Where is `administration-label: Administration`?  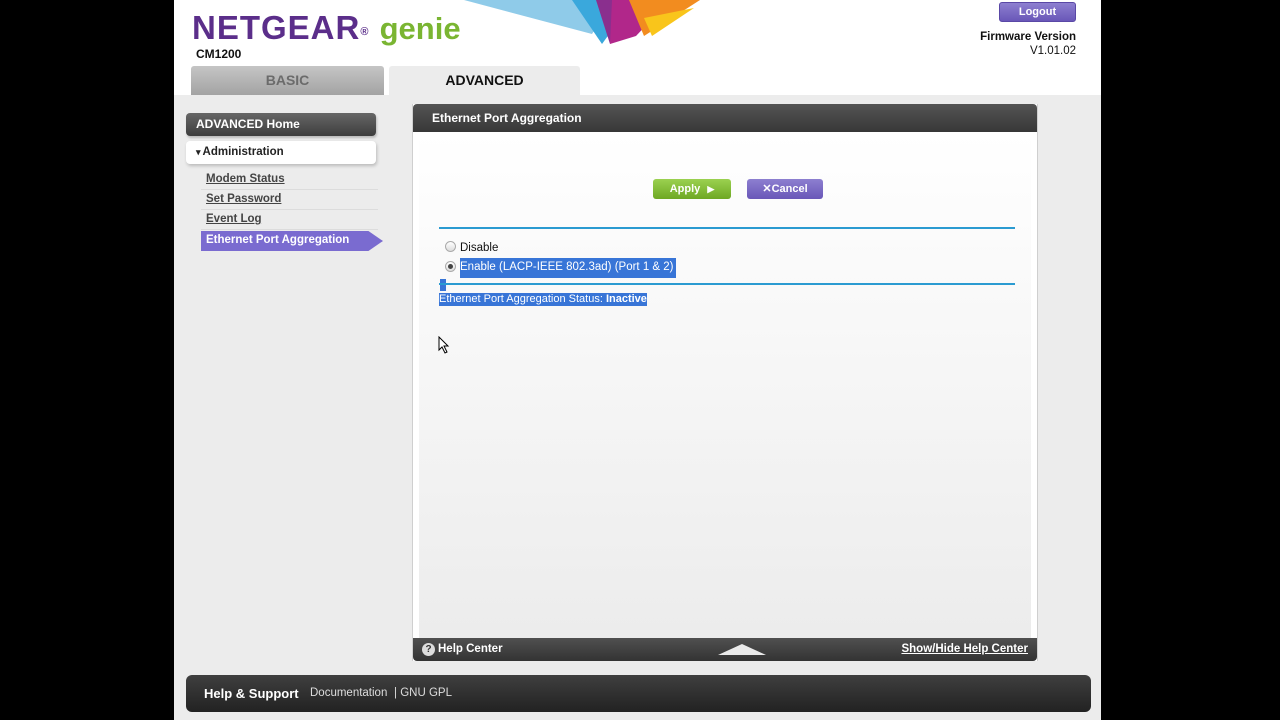
administration-label: Administration is located at coordinates (243, 152).